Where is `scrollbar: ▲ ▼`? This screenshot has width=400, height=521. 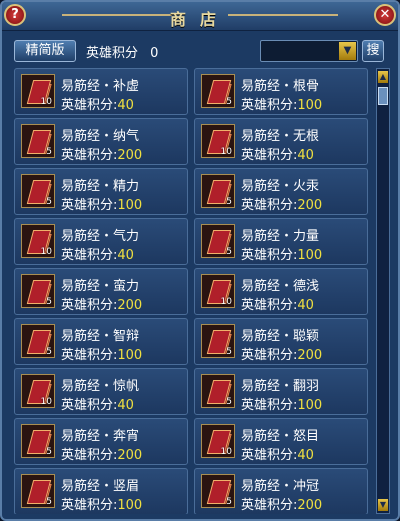 scrollbar: ▲ ▼ is located at coordinates (383, 291).